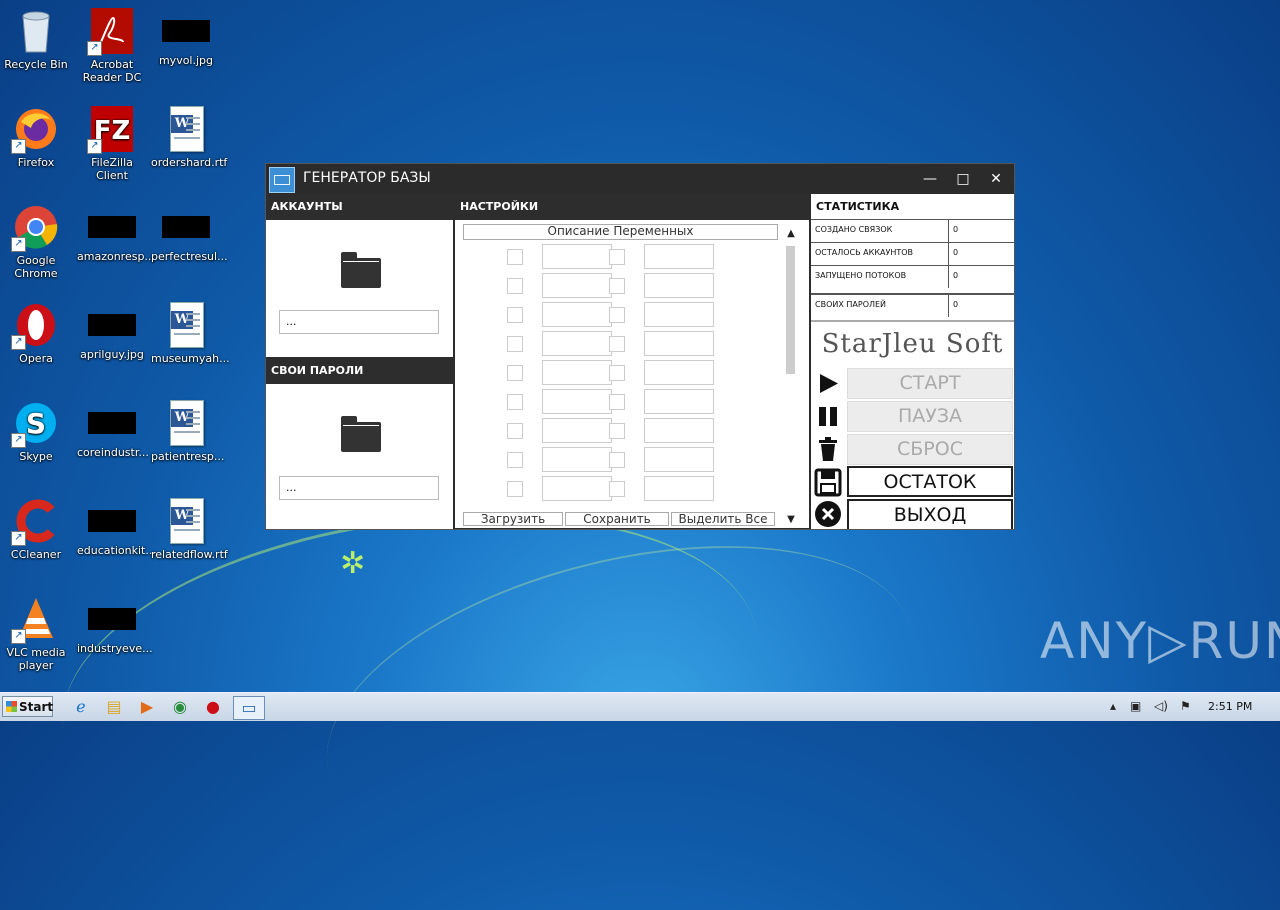 The image size is (1280, 910). I want to click on statistics-header: СТАТИСТИКА, so click(858, 206).